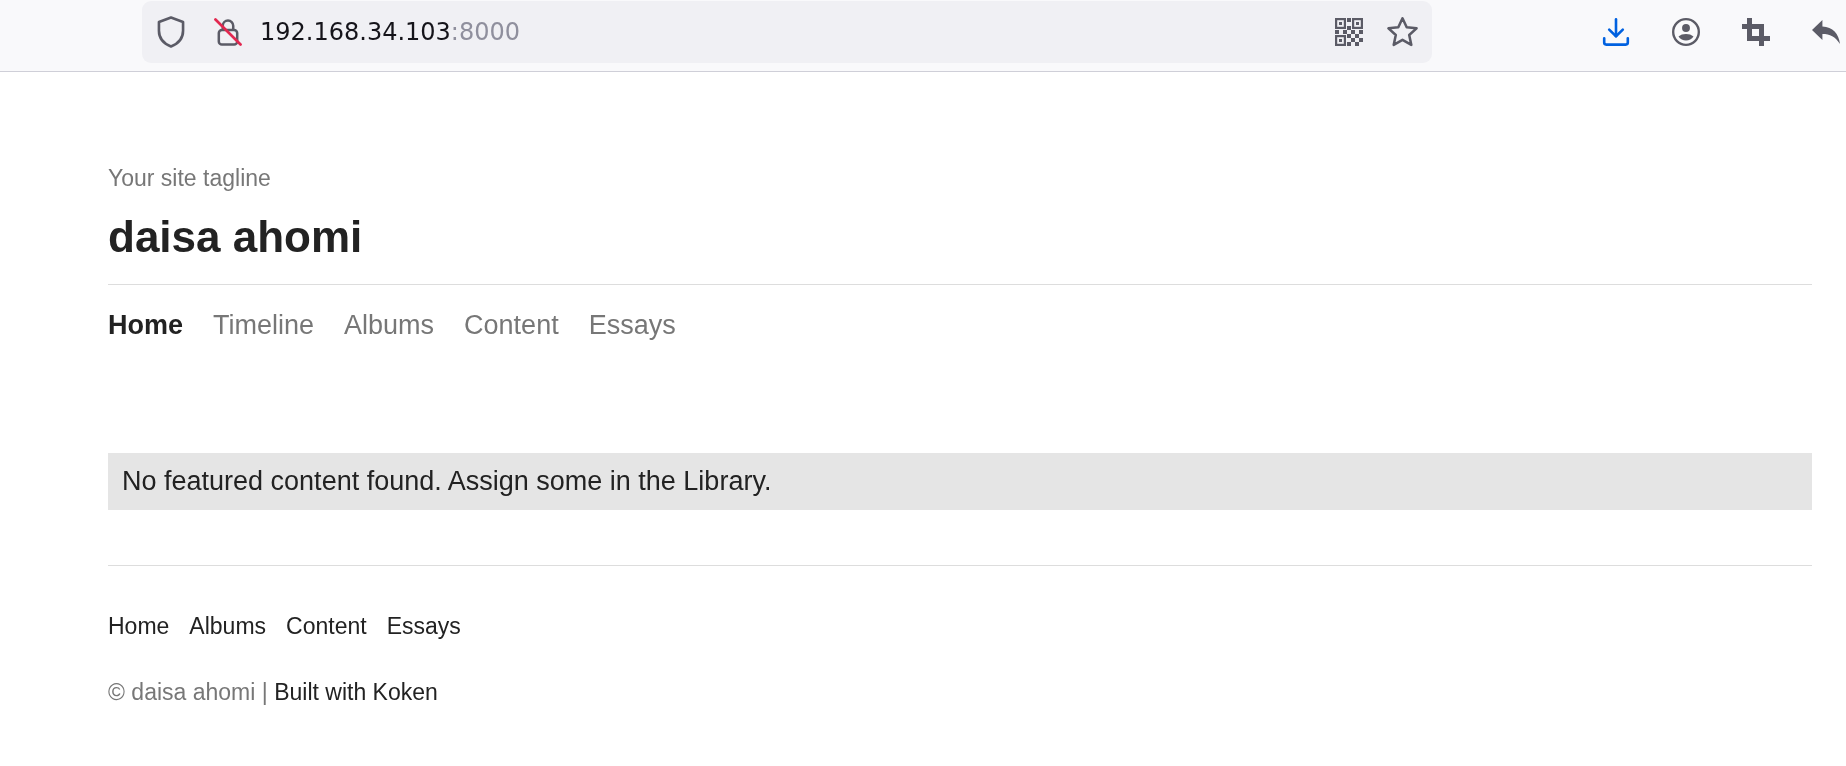  Describe the element at coordinates (1402, 32) in the screenshot. I see `star-icon` at that location.